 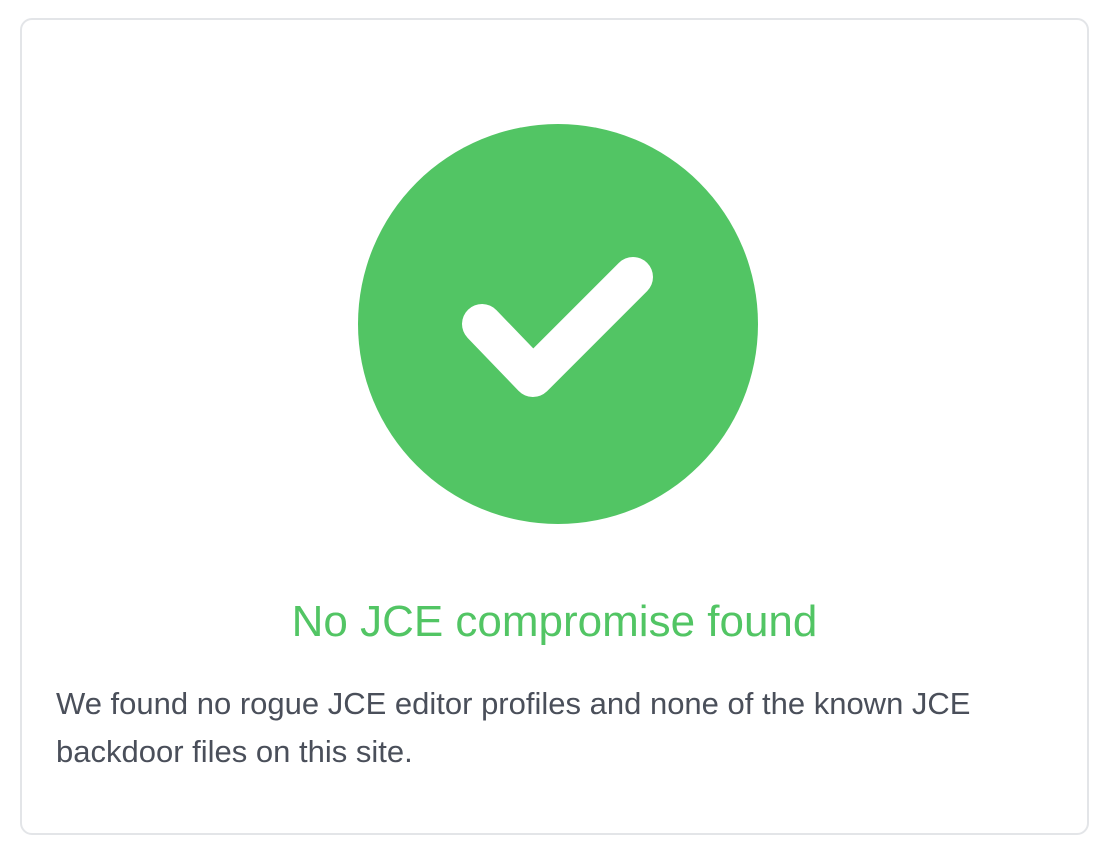 What do you see at coordinates (554, 621) in the screenshot?
I see `result-title: No JCE compromise found` at bounding box center [554, 621].